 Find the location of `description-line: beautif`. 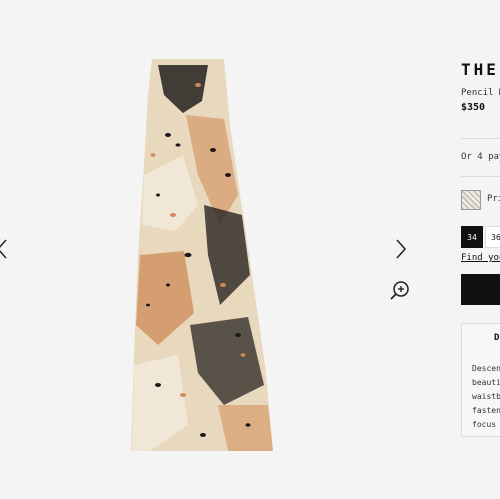

description-line: beautif is located at coordinates (486, 382).